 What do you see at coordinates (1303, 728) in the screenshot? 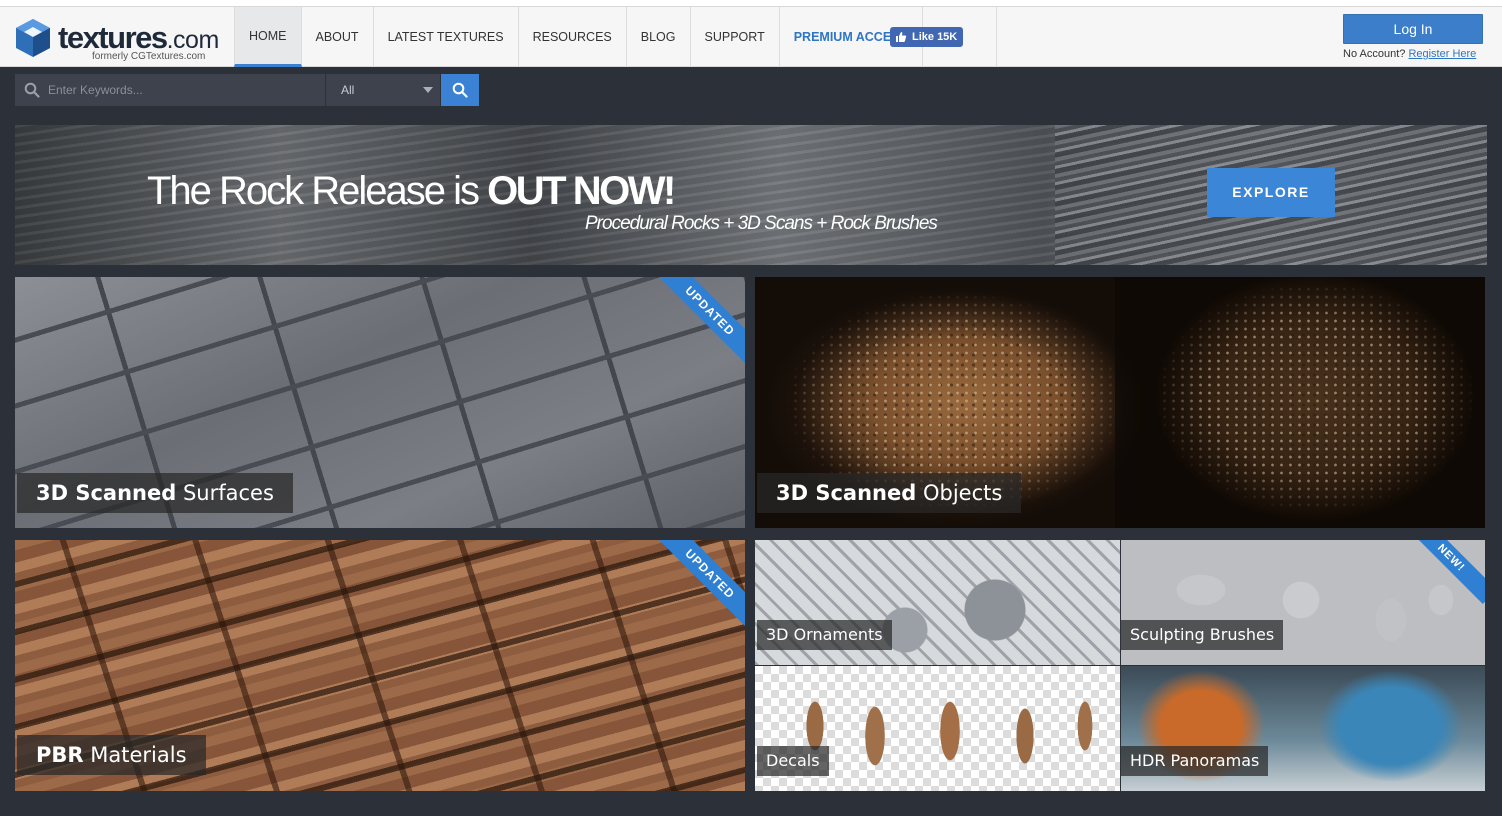
I see `tile-hdr-panoramas: HDR Panoramas` at bounding box center [1303, 728].